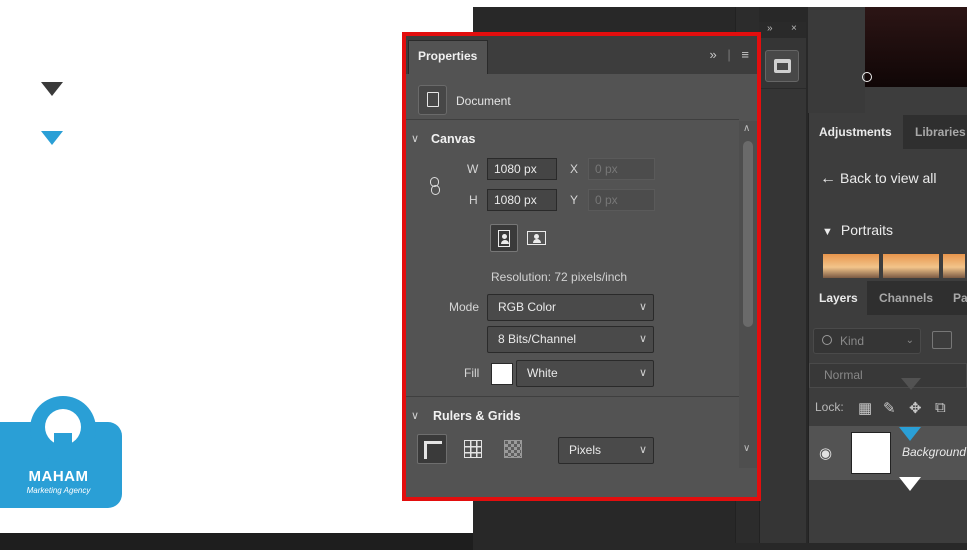 This screenshot has width=967, height=550. What do you see at coordinates (746, 448) in the screenshot?
I see `scroll-down-icon: ∨` at bounding box center [746, 448].